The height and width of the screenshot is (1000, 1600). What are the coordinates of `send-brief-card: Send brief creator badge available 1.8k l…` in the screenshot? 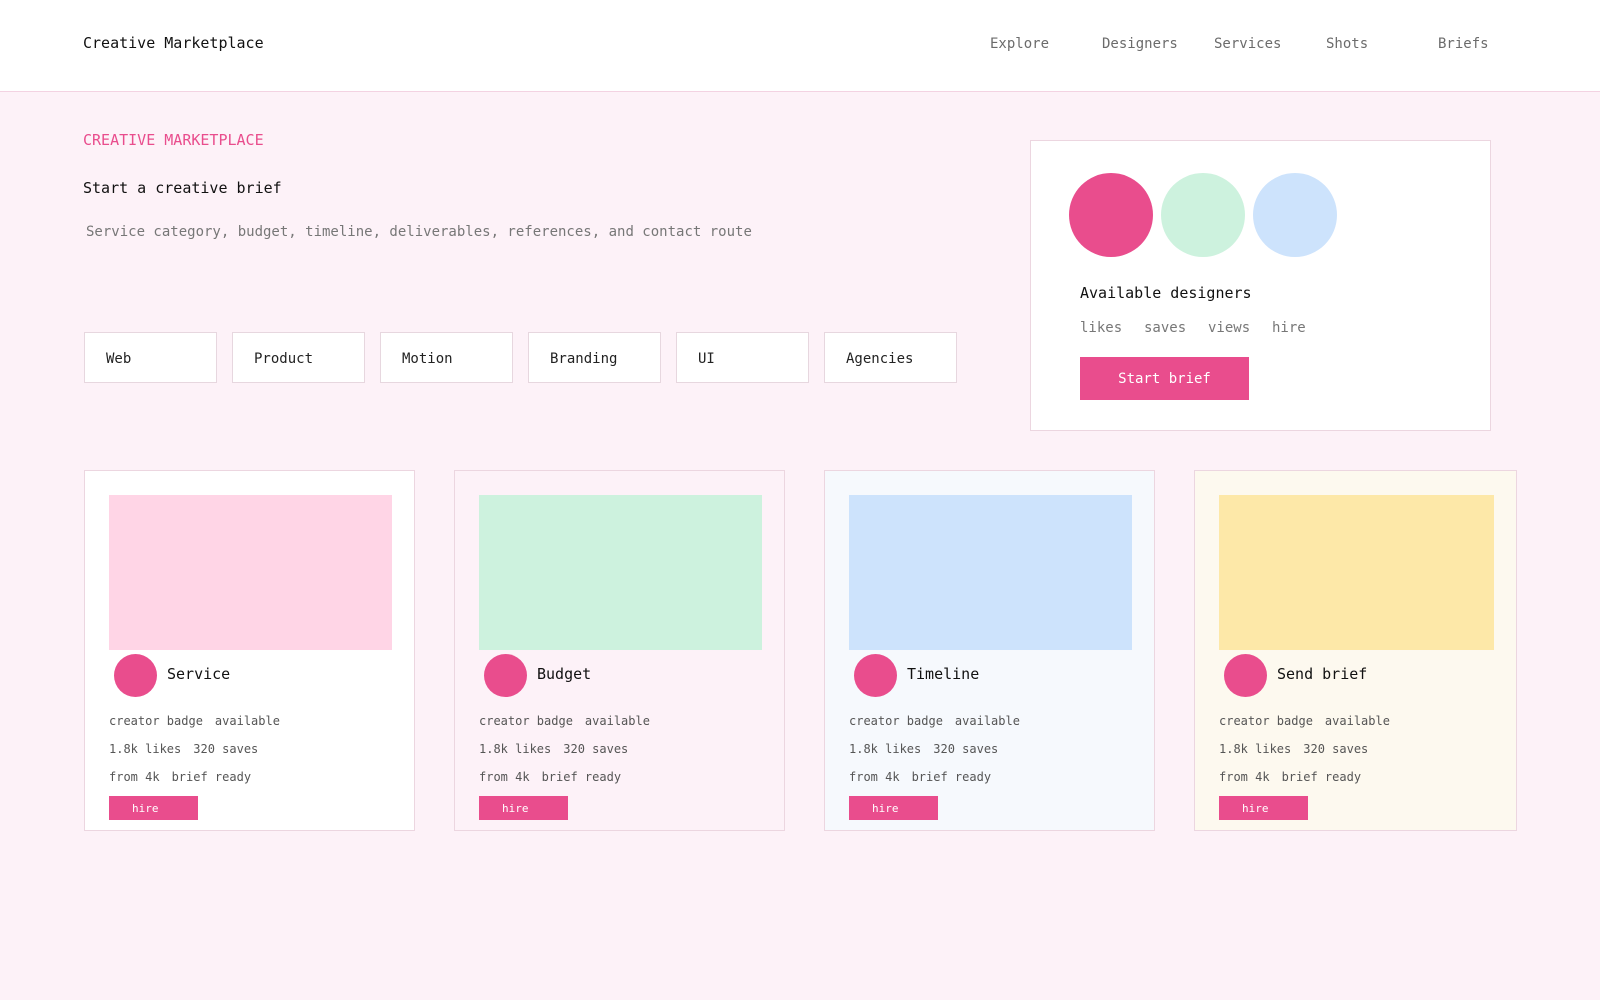 It's located at (1355, 650).